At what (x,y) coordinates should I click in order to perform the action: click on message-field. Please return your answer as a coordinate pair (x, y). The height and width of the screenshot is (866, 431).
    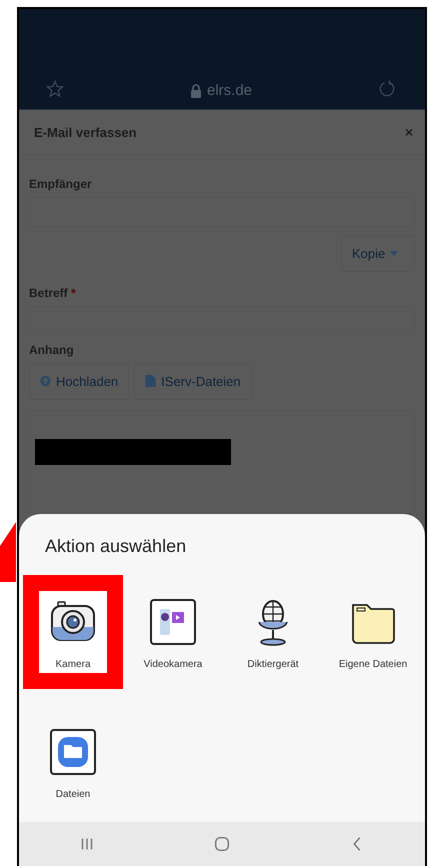
    Looking at the image, I should click on (222, 462).